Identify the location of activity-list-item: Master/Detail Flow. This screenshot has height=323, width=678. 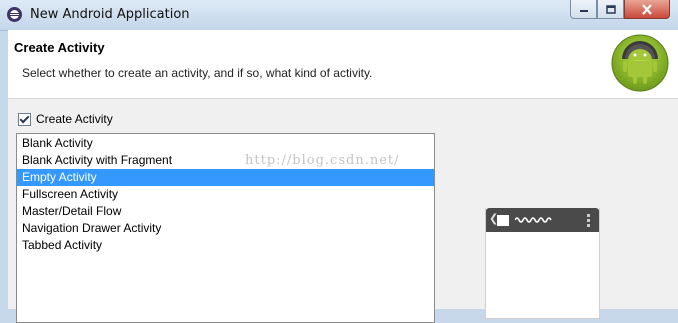
(225, 211).